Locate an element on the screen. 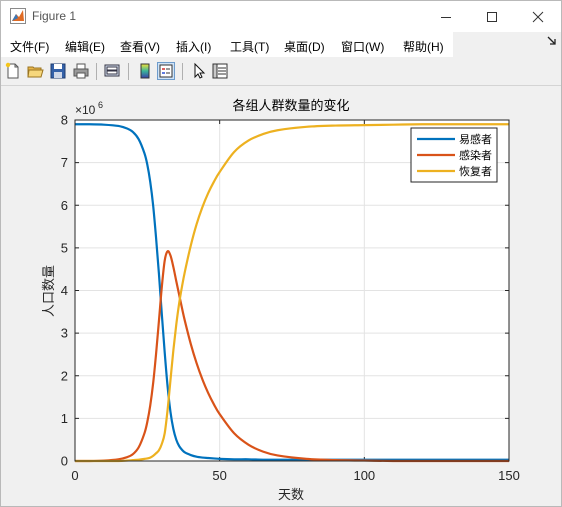 The height and width of the screenshot is (507, 562). close-icon is located at coordinates (538, 17).